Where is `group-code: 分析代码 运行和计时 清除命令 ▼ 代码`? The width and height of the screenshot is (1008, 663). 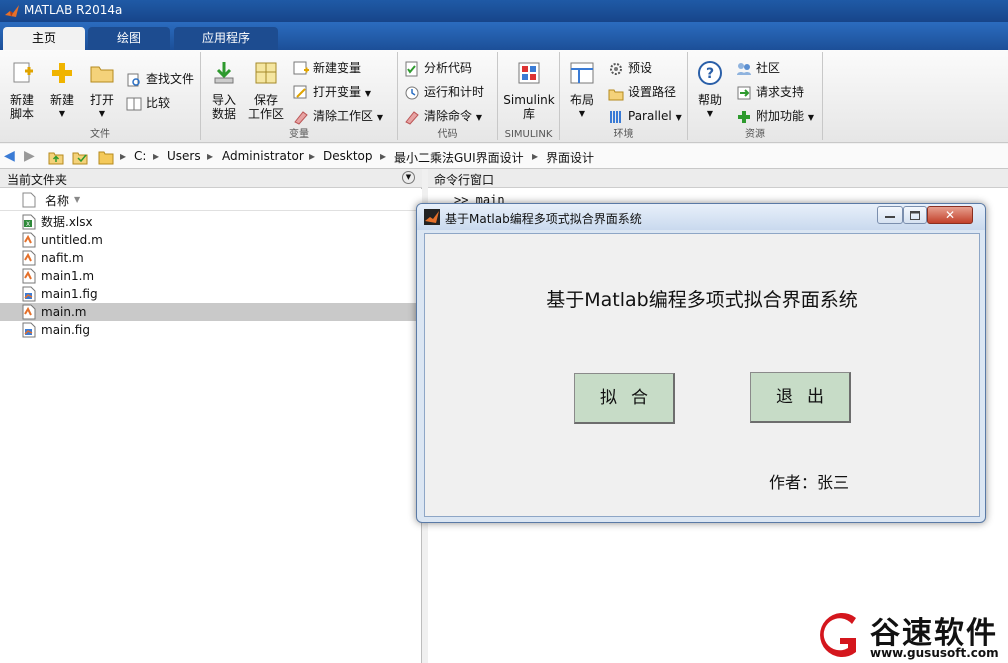
group-code: 分析代码 运行和计时 清除命令 ▼ 代码 is located at coordinates (448, 96).